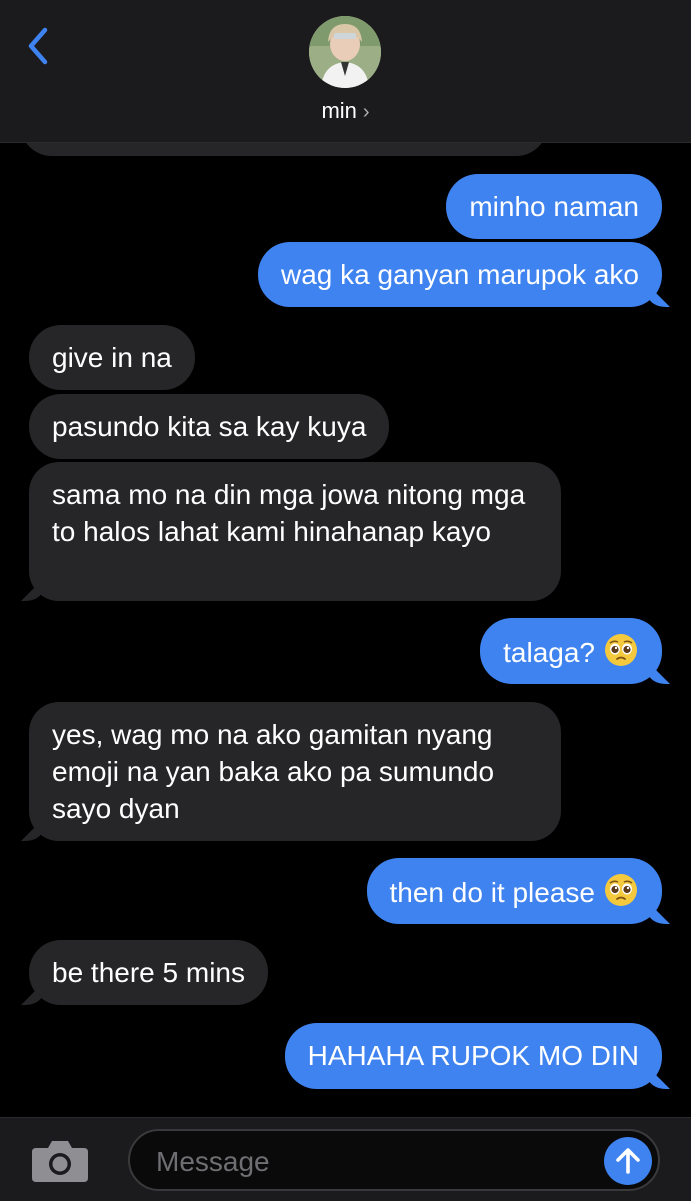 The width and height of the screenshot is (691, 1201). I want to click on message-text: then do it please, so click(492, 892).